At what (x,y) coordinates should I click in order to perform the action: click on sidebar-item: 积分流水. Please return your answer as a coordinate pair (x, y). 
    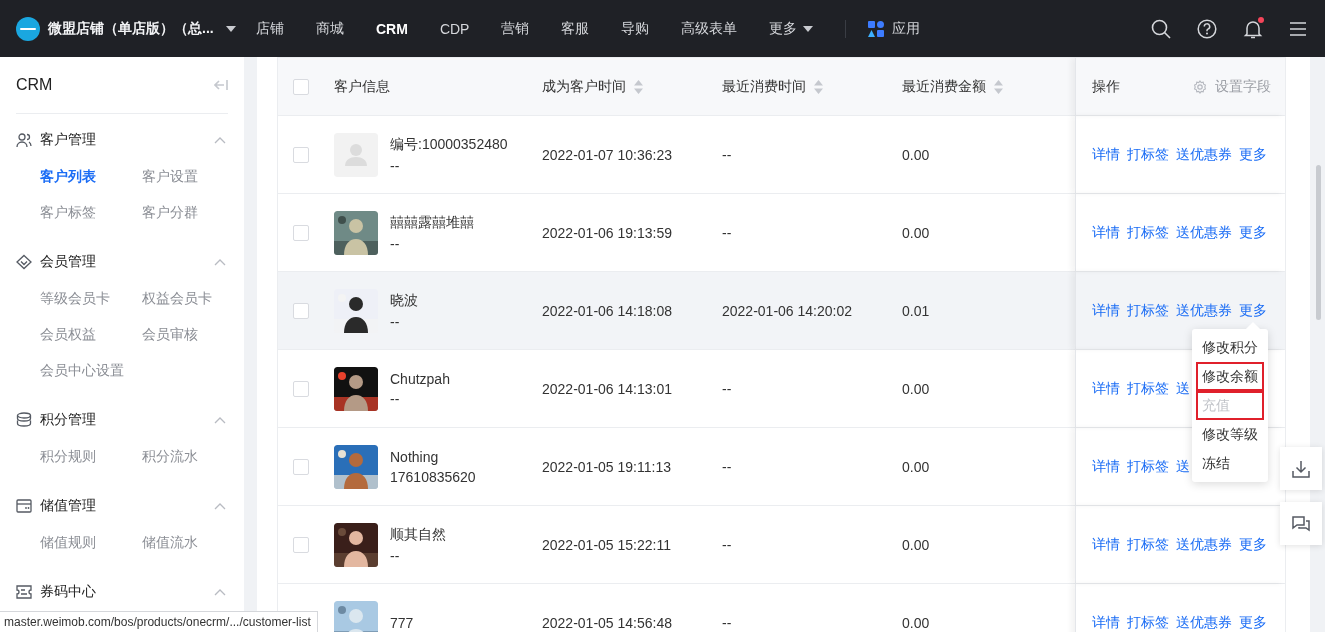
    Looking at the image, I should click on (185, 456).